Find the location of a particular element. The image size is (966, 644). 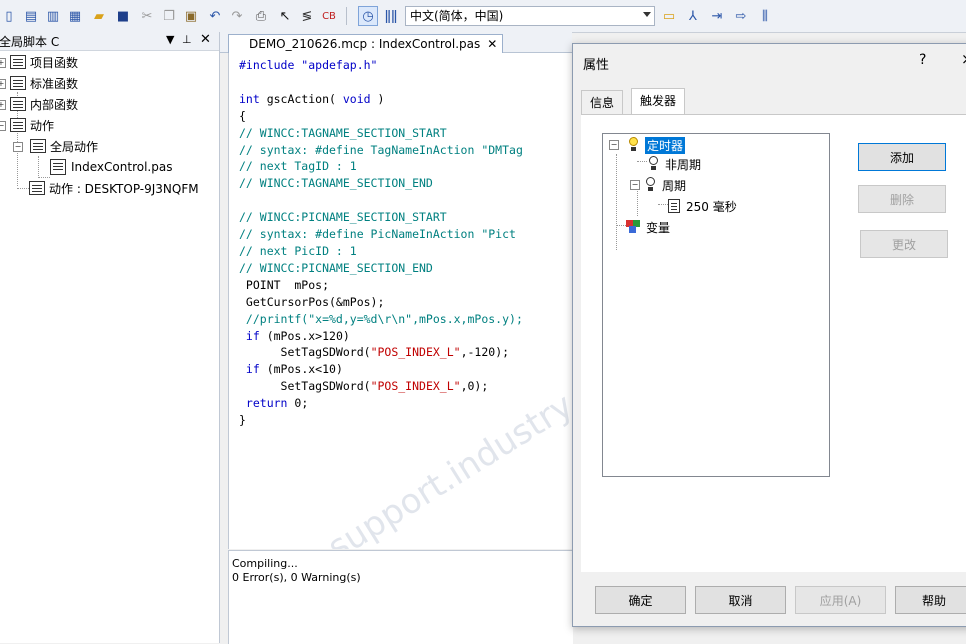

tree-label: 变量 is located at coordinates (658, 227).